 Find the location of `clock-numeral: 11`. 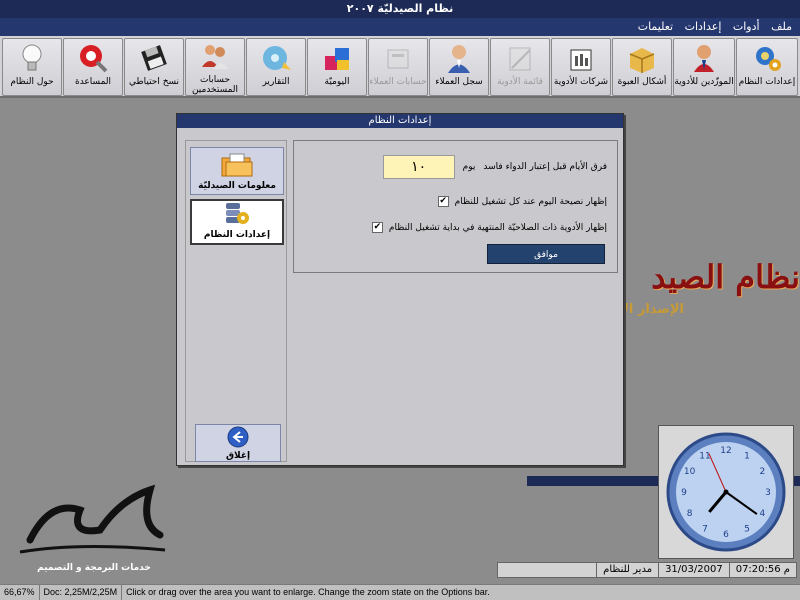

clock-numeral: 11 is located at coordinates (704, 457).